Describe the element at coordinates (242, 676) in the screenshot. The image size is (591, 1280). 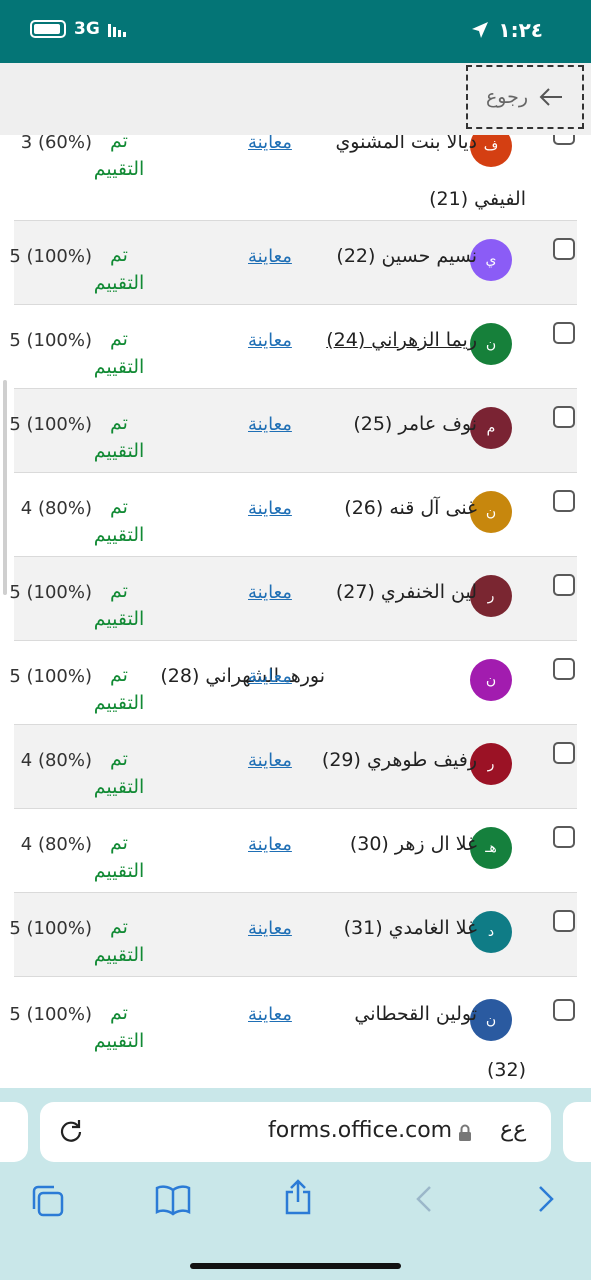
I see `respondent-name: نورهـ الشهراني (28)` at that location.